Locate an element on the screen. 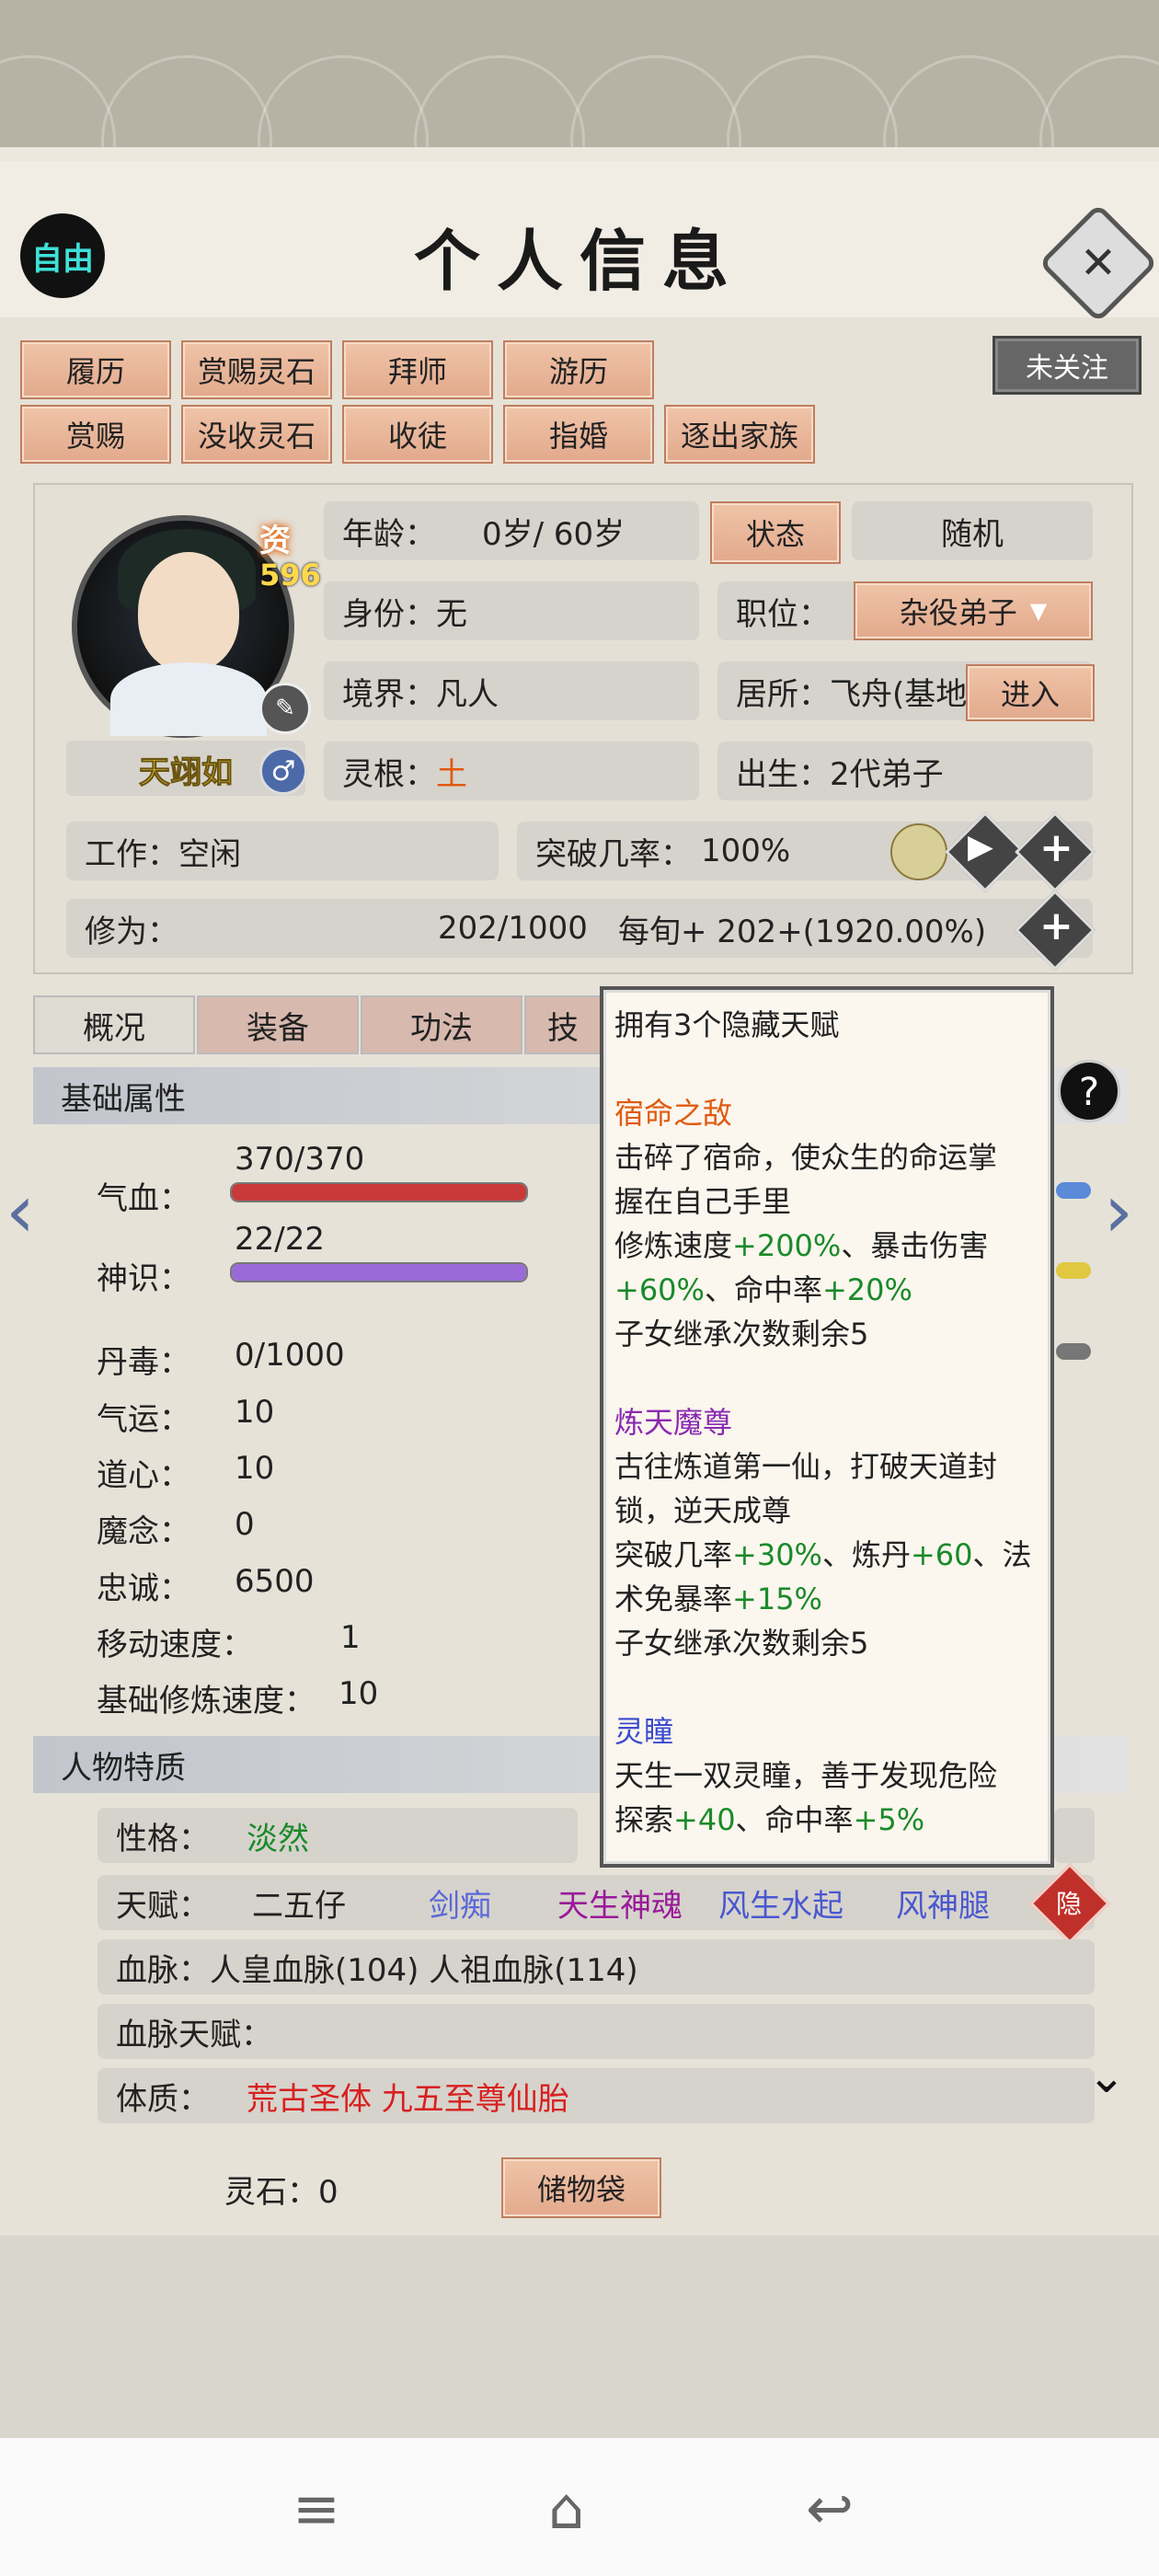 This screenshot has height=2576, width=1159. close-icon: ✕ is located at coordinates (1098, 263).